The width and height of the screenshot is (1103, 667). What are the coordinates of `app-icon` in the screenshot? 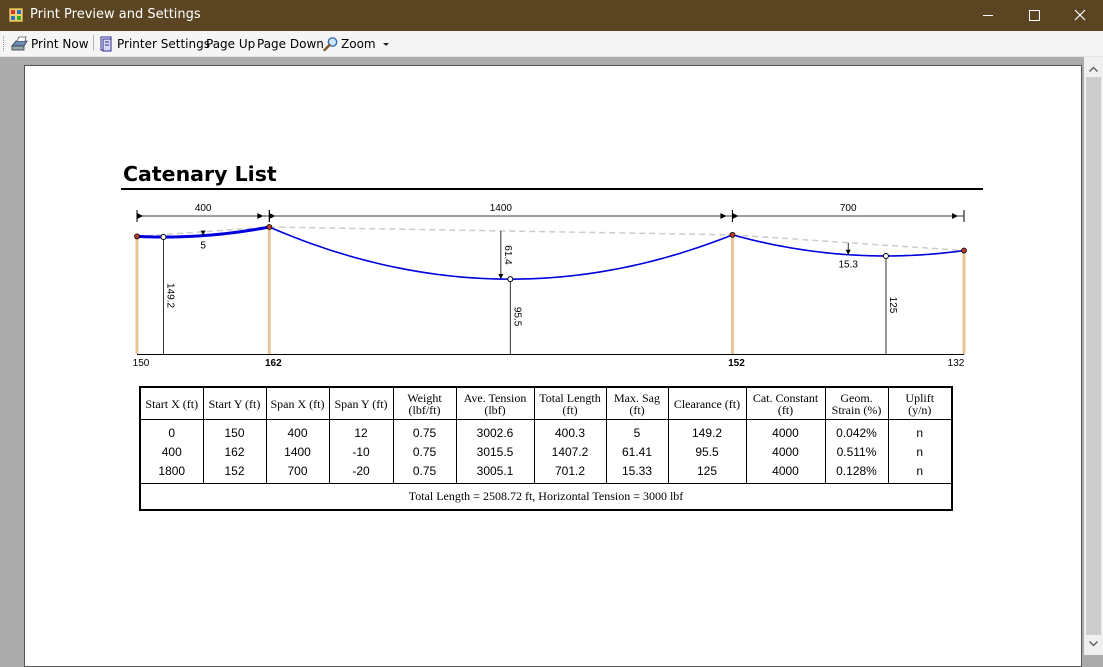 It's located at (16, 15).